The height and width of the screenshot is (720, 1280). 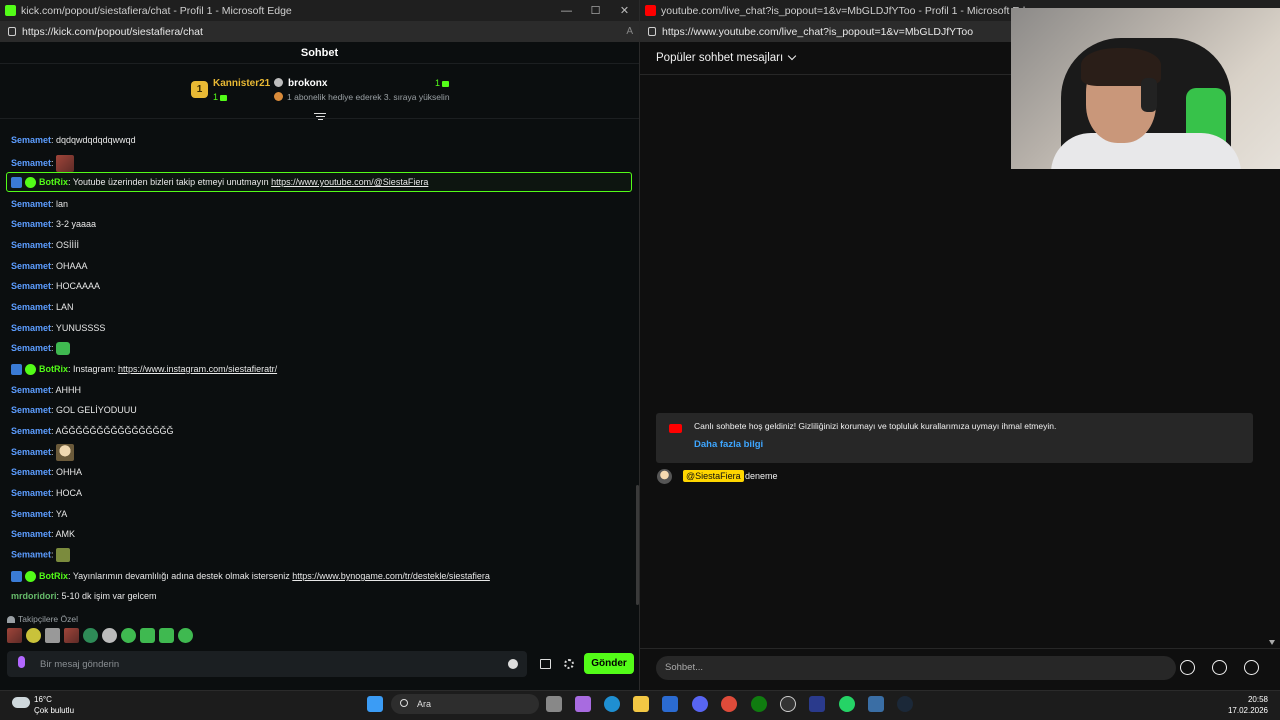 What do you see at coordinates (664, 476) in the screenshot?
I see `avatar` at bounding box center [664, 476].